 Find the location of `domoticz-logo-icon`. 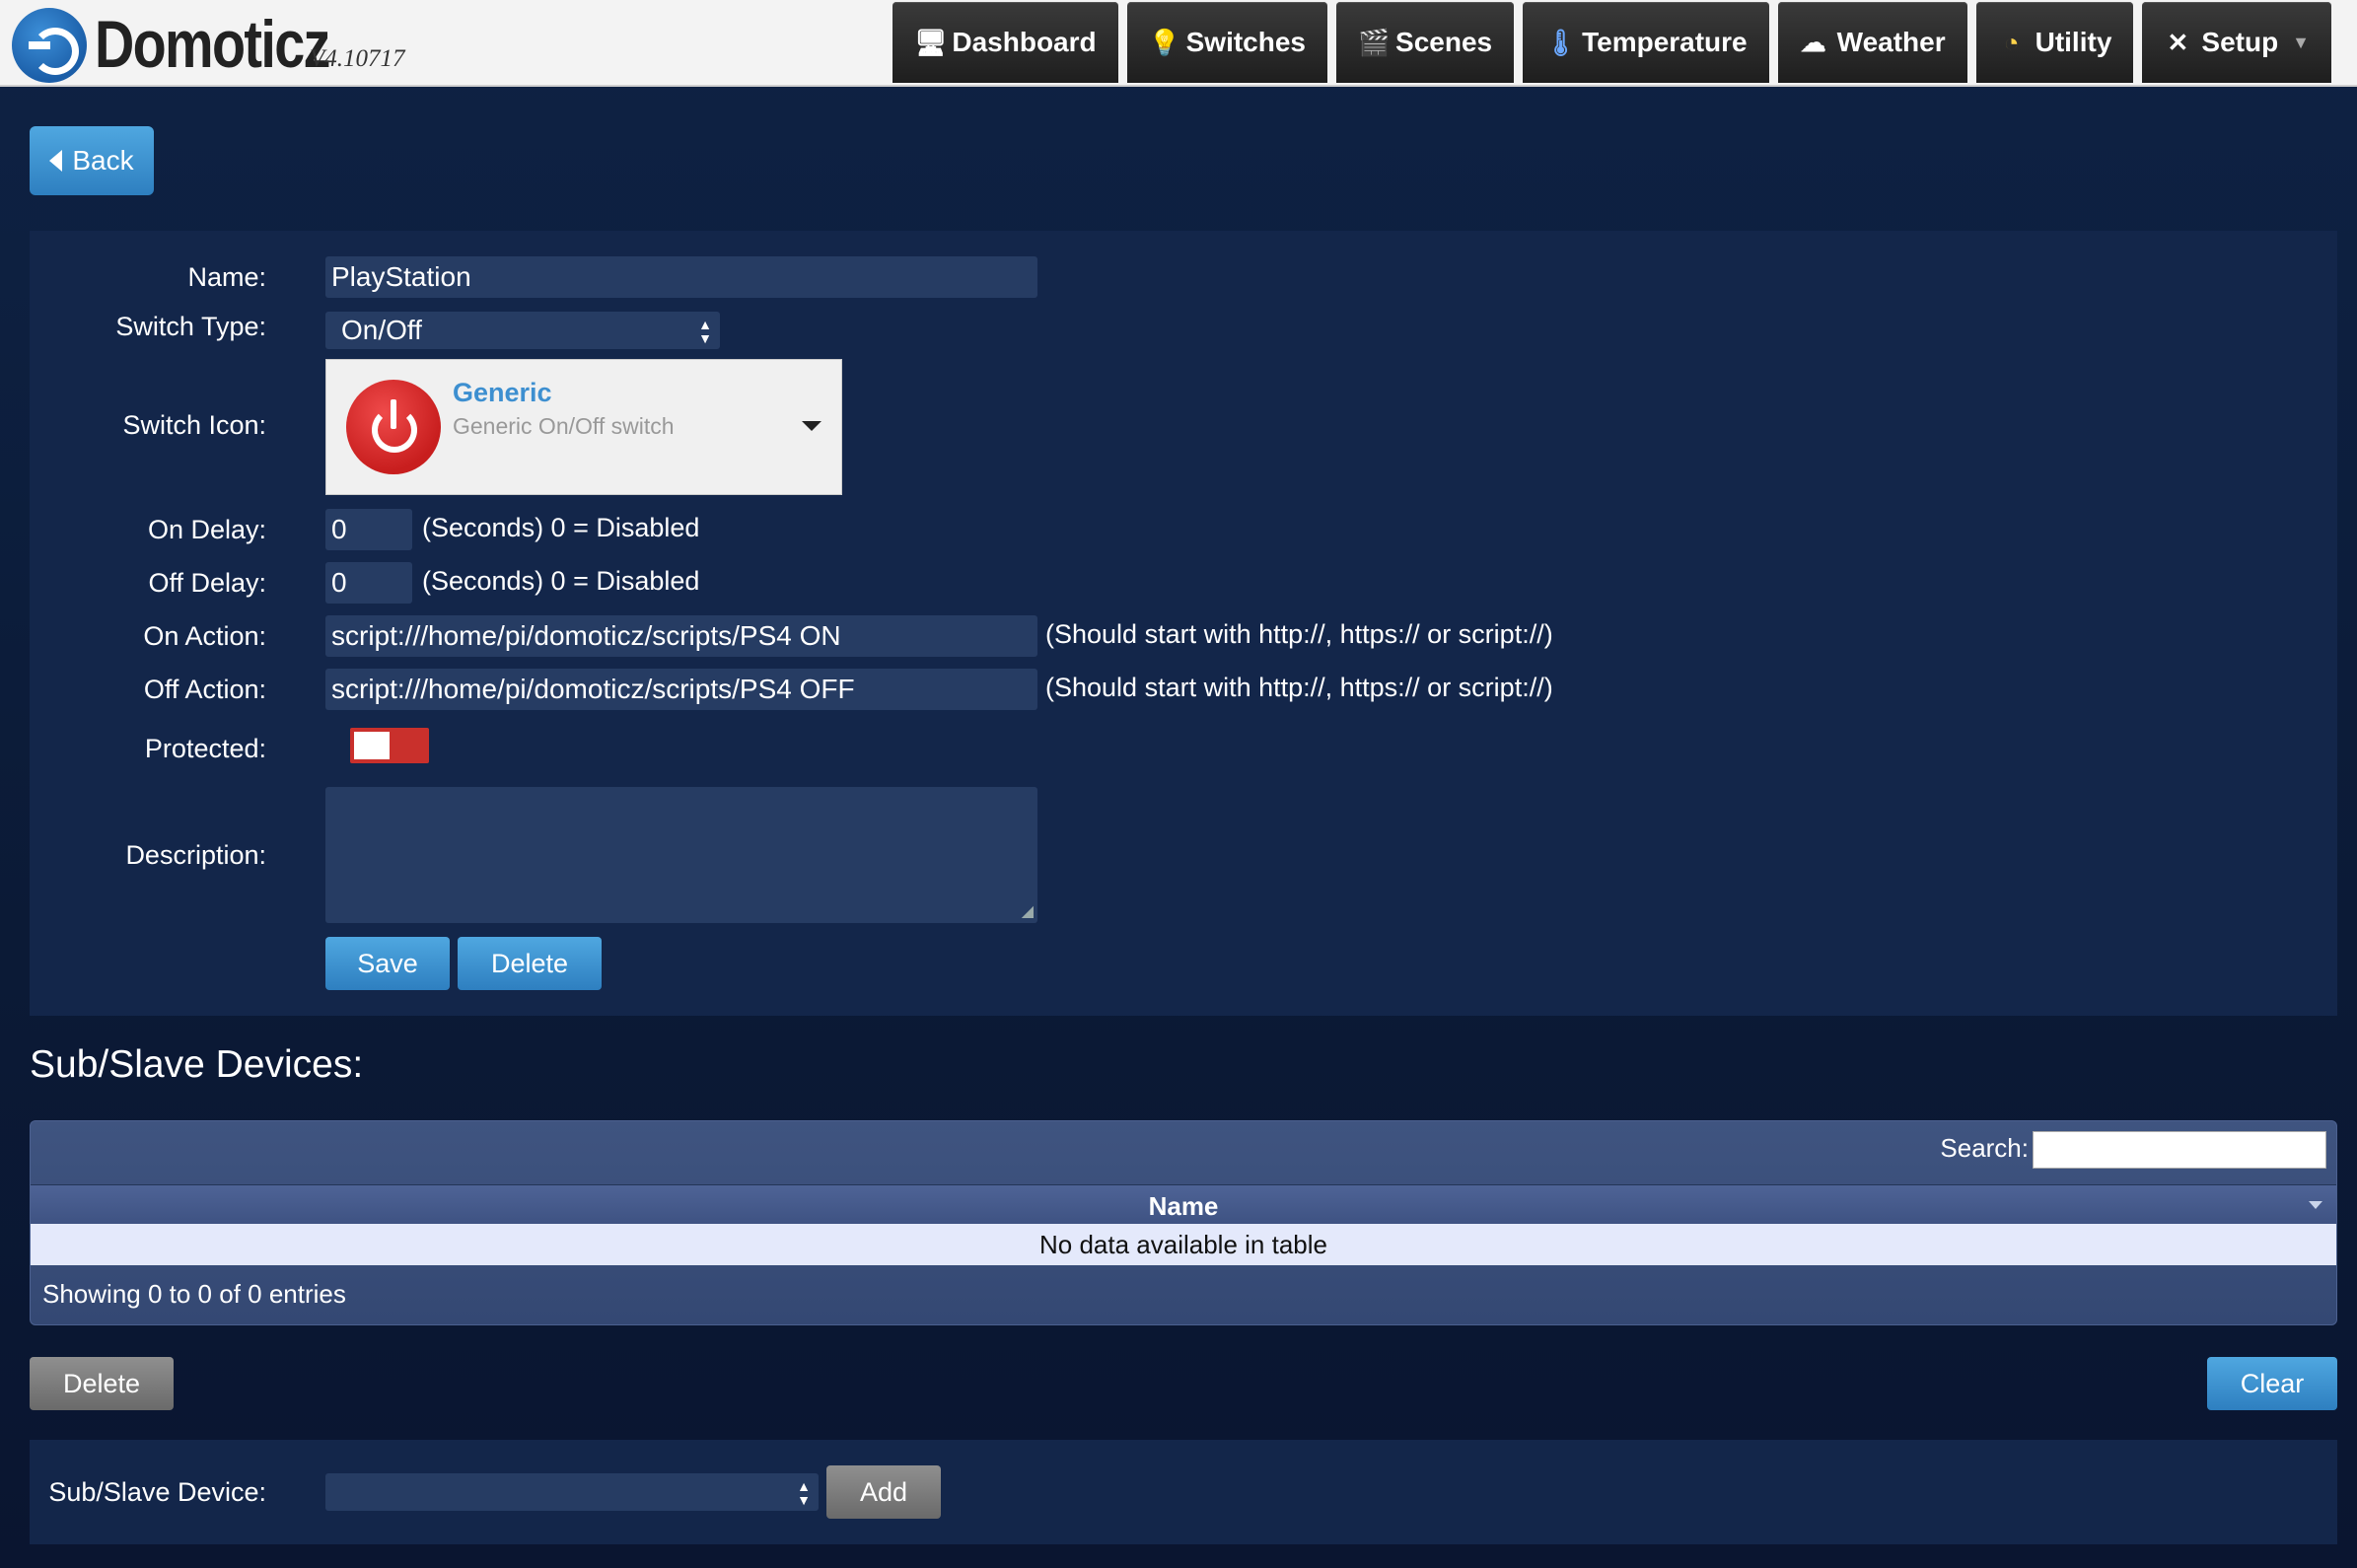

domoticz-logo-icon is located at coordinates (50, 45).